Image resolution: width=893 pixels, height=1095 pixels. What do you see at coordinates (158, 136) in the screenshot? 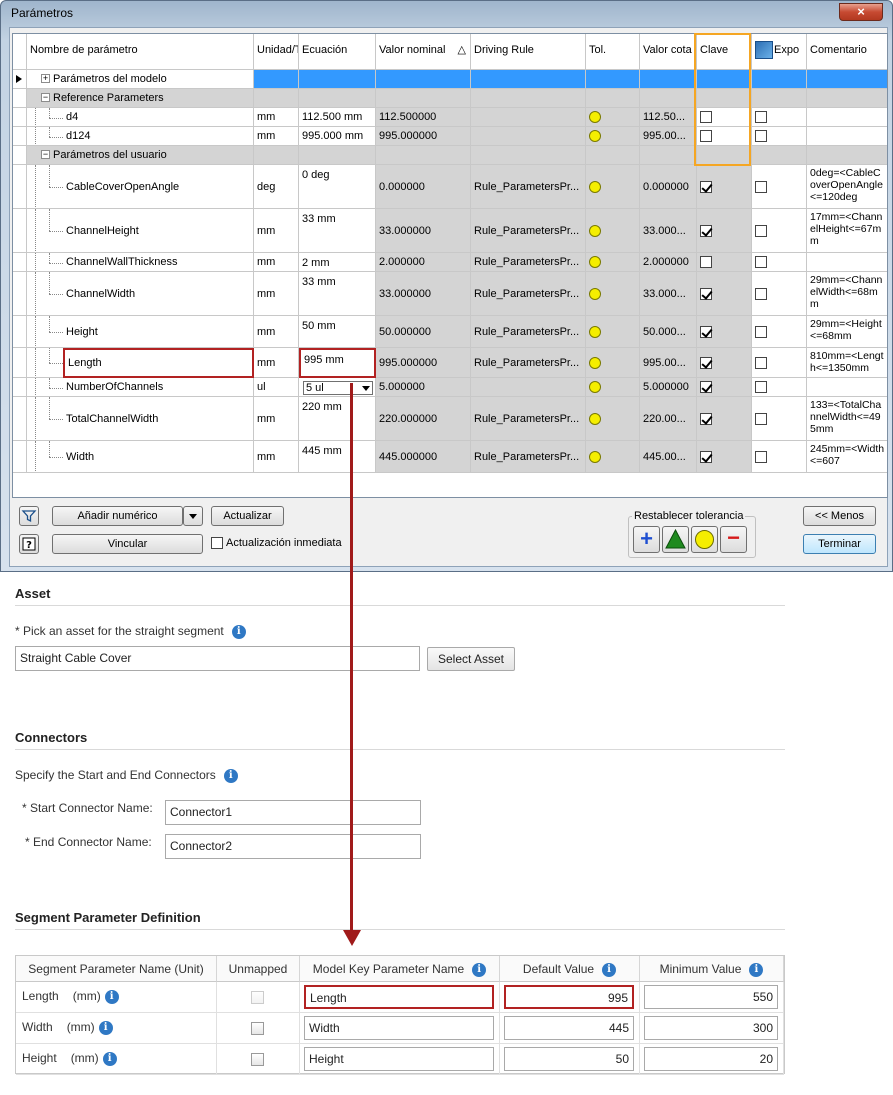
I see `param-name-cell: d124` at bounding box center [158, 136].